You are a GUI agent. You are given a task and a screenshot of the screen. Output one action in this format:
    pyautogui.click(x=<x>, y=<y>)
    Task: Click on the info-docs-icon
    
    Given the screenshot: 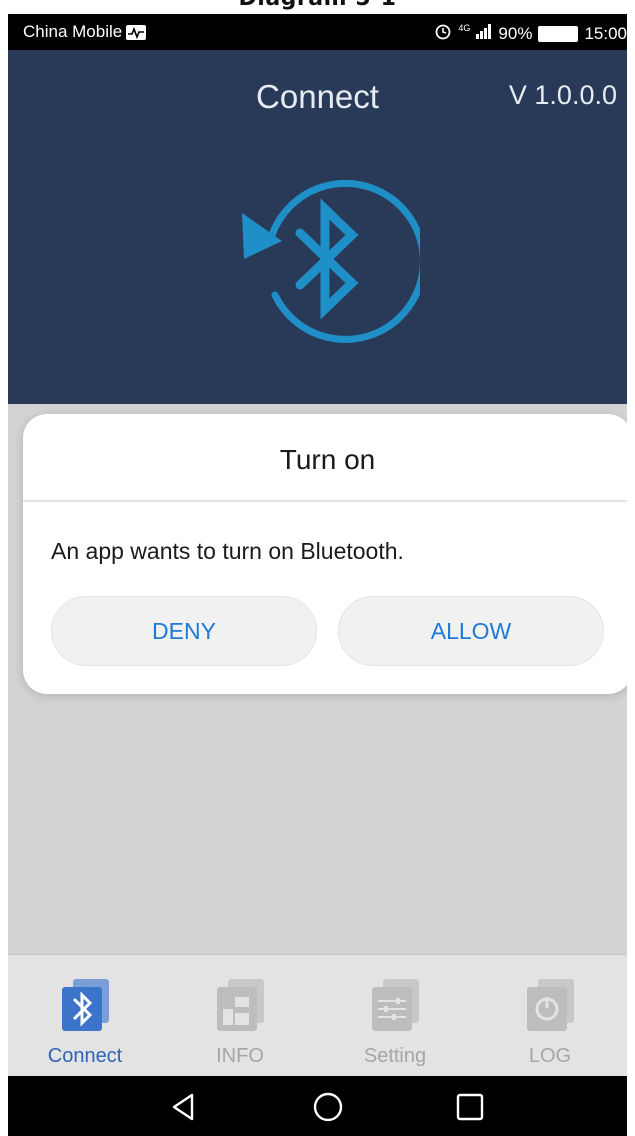 What is the action you would take?
    pyautogui.click(x=240, y=1006)
    